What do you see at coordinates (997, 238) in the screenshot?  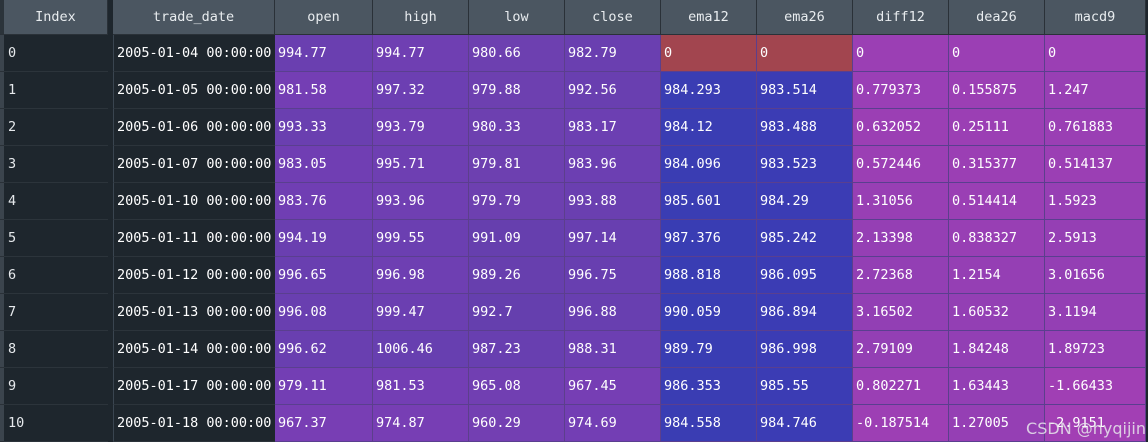 I see `cell-dea26: 0.838327` at bounding box center [997, 238].